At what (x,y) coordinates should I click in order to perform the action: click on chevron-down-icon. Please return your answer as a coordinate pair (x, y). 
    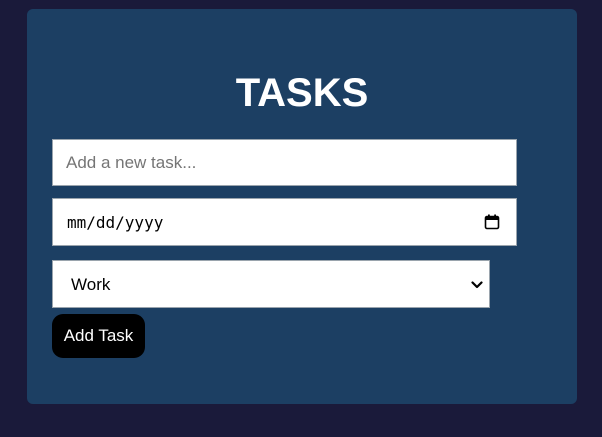
    Looking at the image, I should click on (477, 285).